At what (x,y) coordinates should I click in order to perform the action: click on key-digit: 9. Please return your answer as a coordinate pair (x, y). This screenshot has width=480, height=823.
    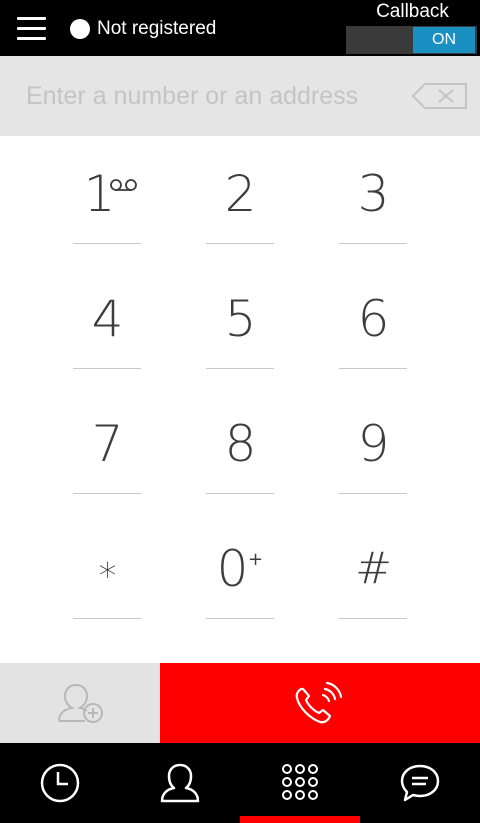
    Looking at the image, I should click on (373, 444).